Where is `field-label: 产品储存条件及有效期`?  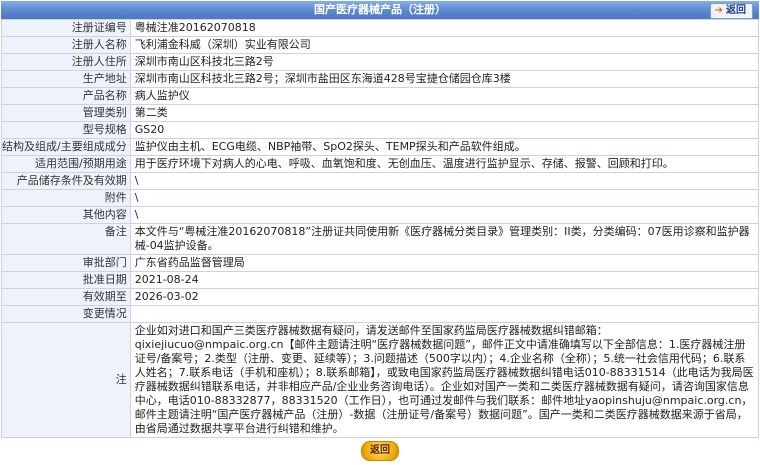
field-label: 产品储存条件及有效期 is located at coordinates (66, 181).